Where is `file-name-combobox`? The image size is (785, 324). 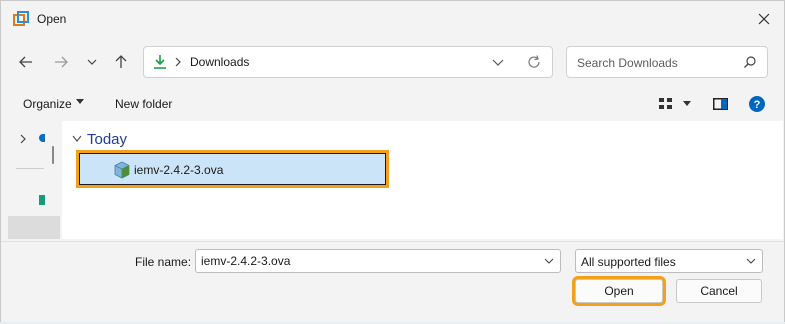
file-name-combobox is located at coordinates (378, 261).